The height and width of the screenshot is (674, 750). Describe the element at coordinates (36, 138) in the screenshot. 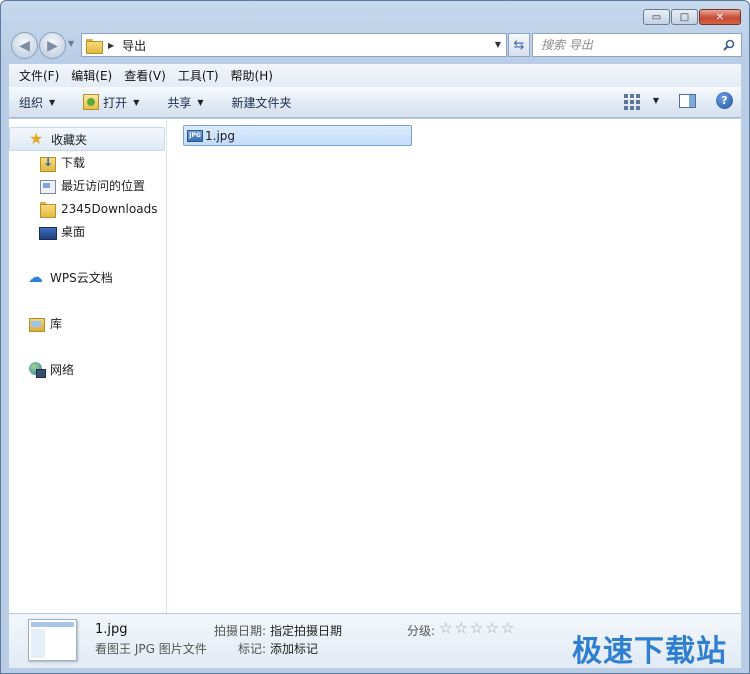

I see `star-icon: ★` at that location.